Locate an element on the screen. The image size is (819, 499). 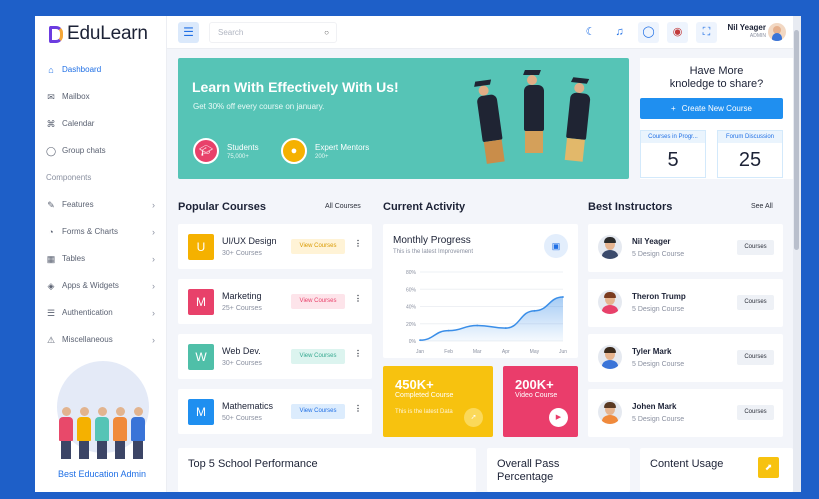
instructor-item: Tyler Mark 5 Design Course Courses is located at coordinates (685, 358).